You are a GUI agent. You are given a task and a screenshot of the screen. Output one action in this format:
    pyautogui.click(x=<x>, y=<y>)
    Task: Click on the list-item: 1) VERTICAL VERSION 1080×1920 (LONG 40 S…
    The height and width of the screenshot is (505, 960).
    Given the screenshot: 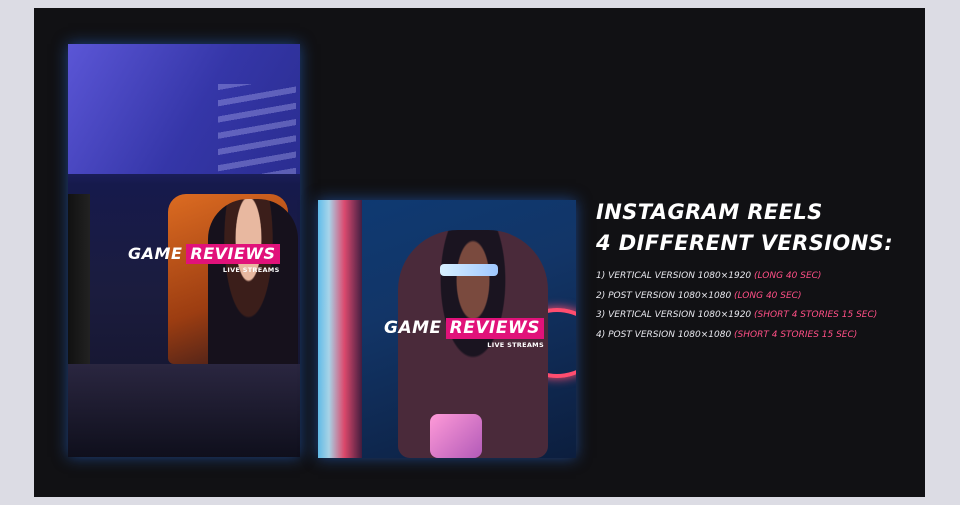 What is the action you would take?
    pyautogui.click(x=736, y=277)
    